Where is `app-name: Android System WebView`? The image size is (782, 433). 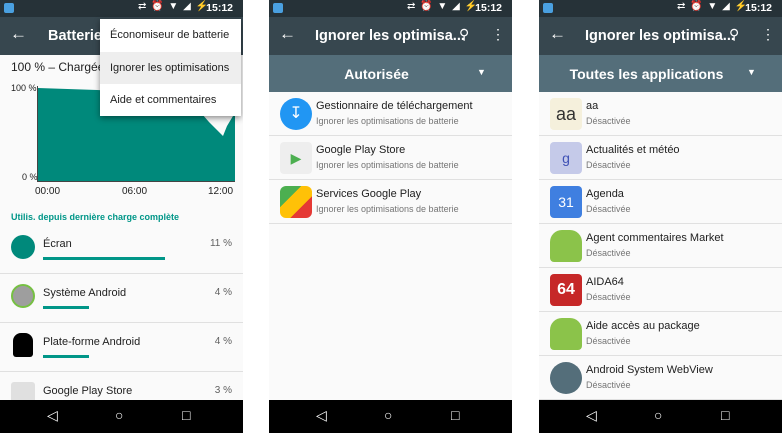
app-name: Android System WebView is located at coordinates (649, 370).